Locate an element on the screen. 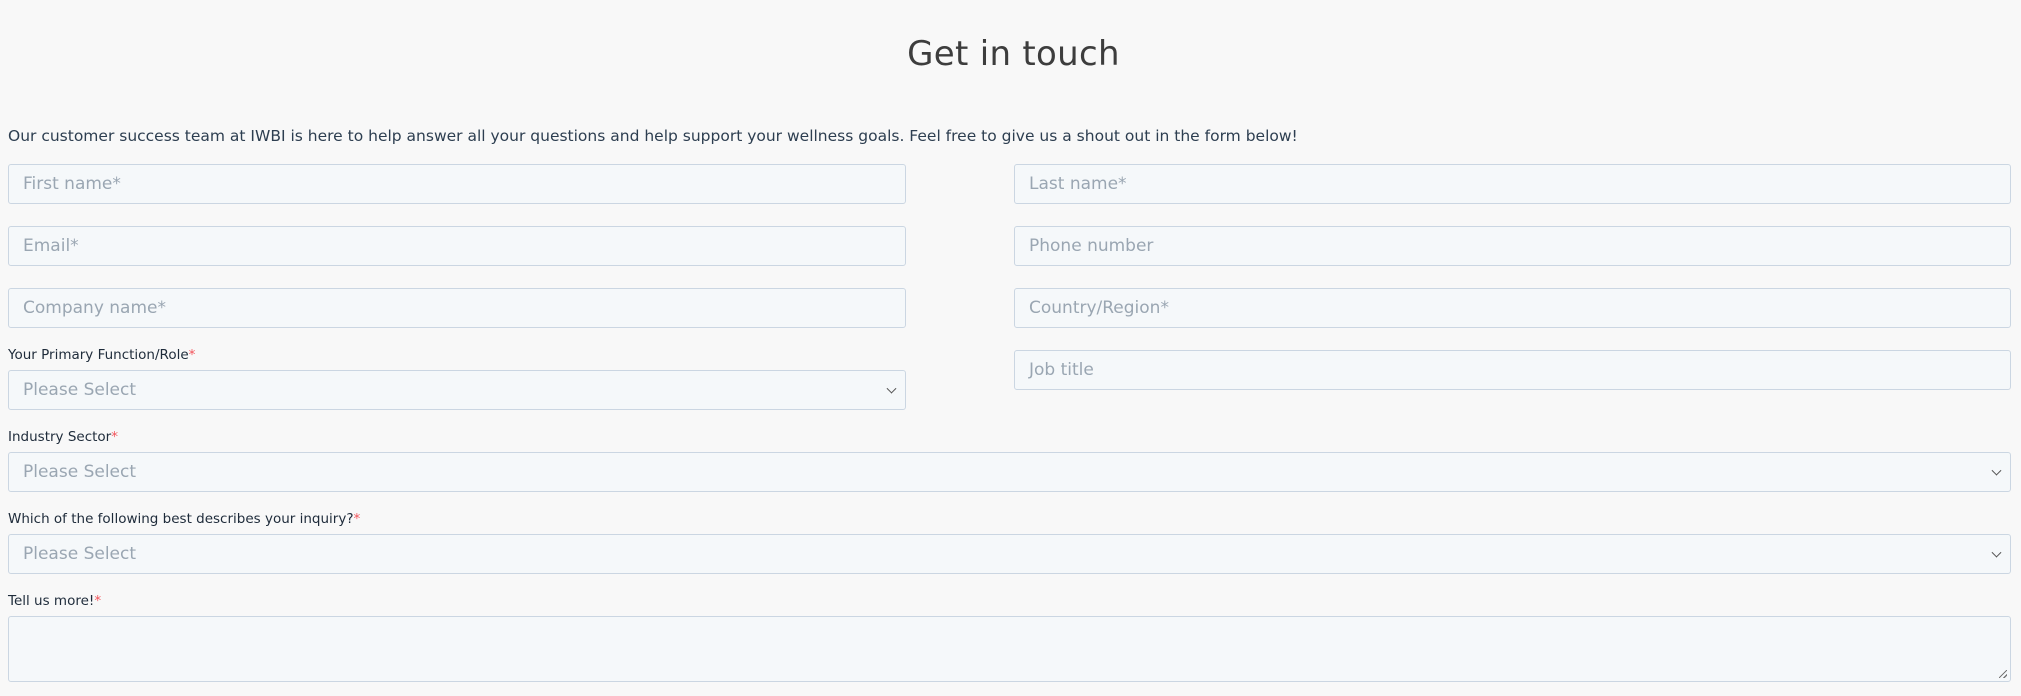 The width and height of the screenshot is (2021, 696). more-label: Tell us more!* is located at coordinates (54, 601).